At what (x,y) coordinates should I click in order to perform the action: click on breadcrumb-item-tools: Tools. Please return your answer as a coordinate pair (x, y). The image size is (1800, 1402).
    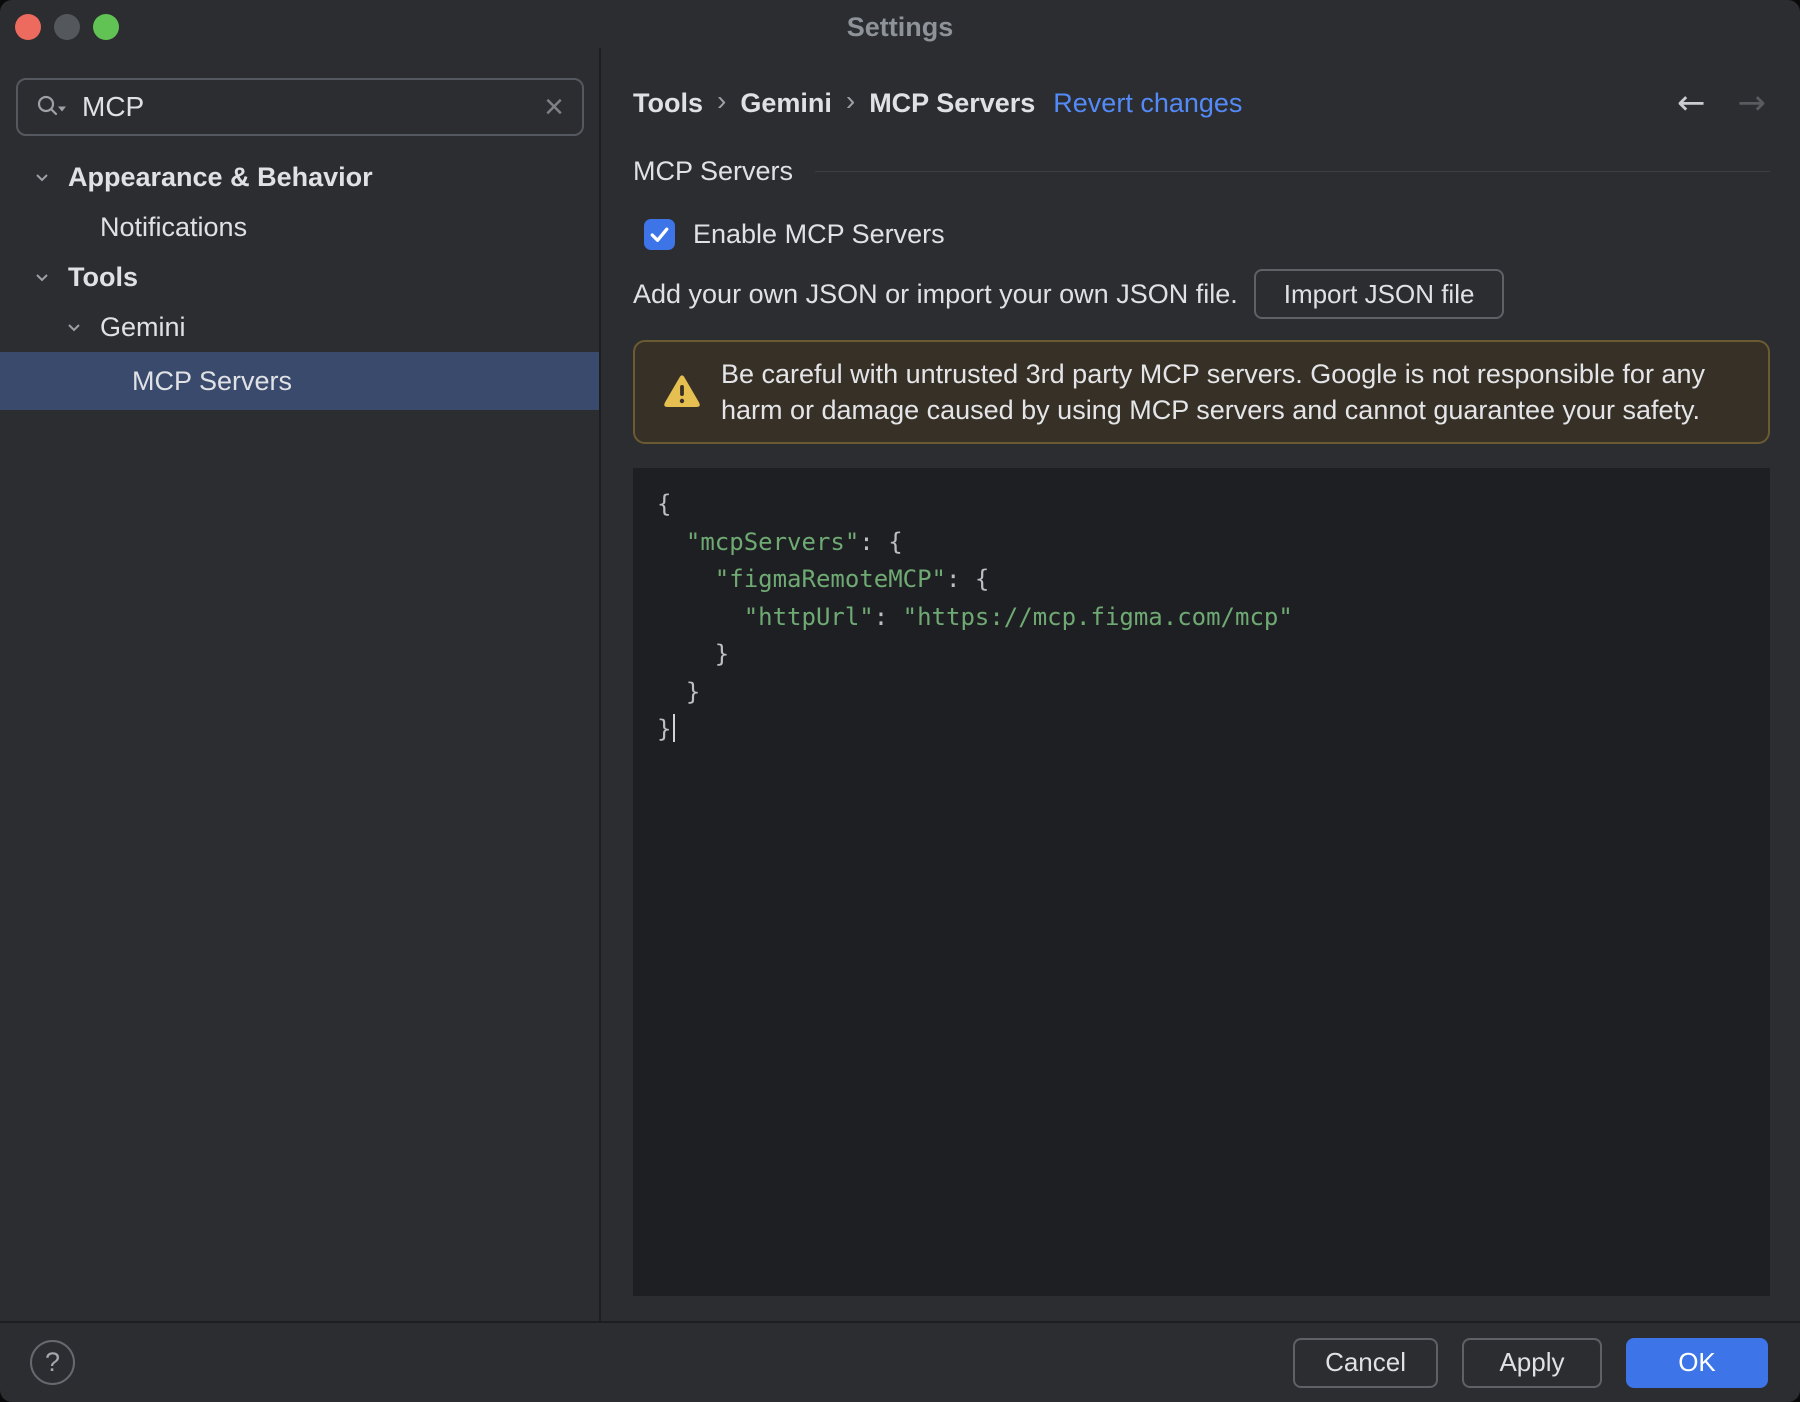
    Looking at the image, I should click on (668, 103).